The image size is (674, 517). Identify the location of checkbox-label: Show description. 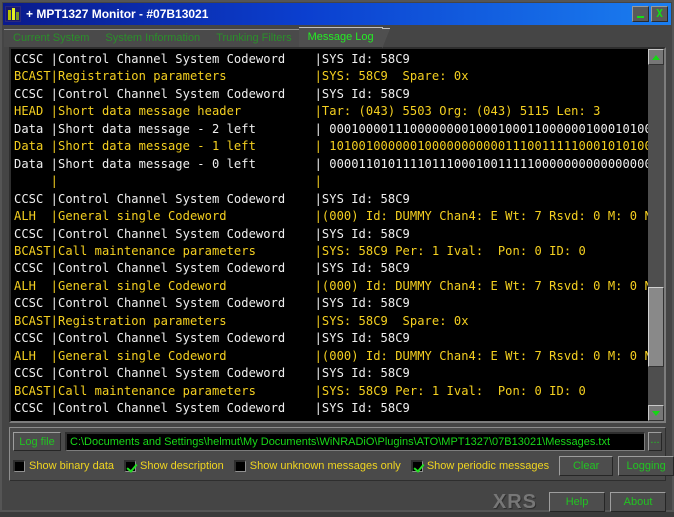
(182, 466).